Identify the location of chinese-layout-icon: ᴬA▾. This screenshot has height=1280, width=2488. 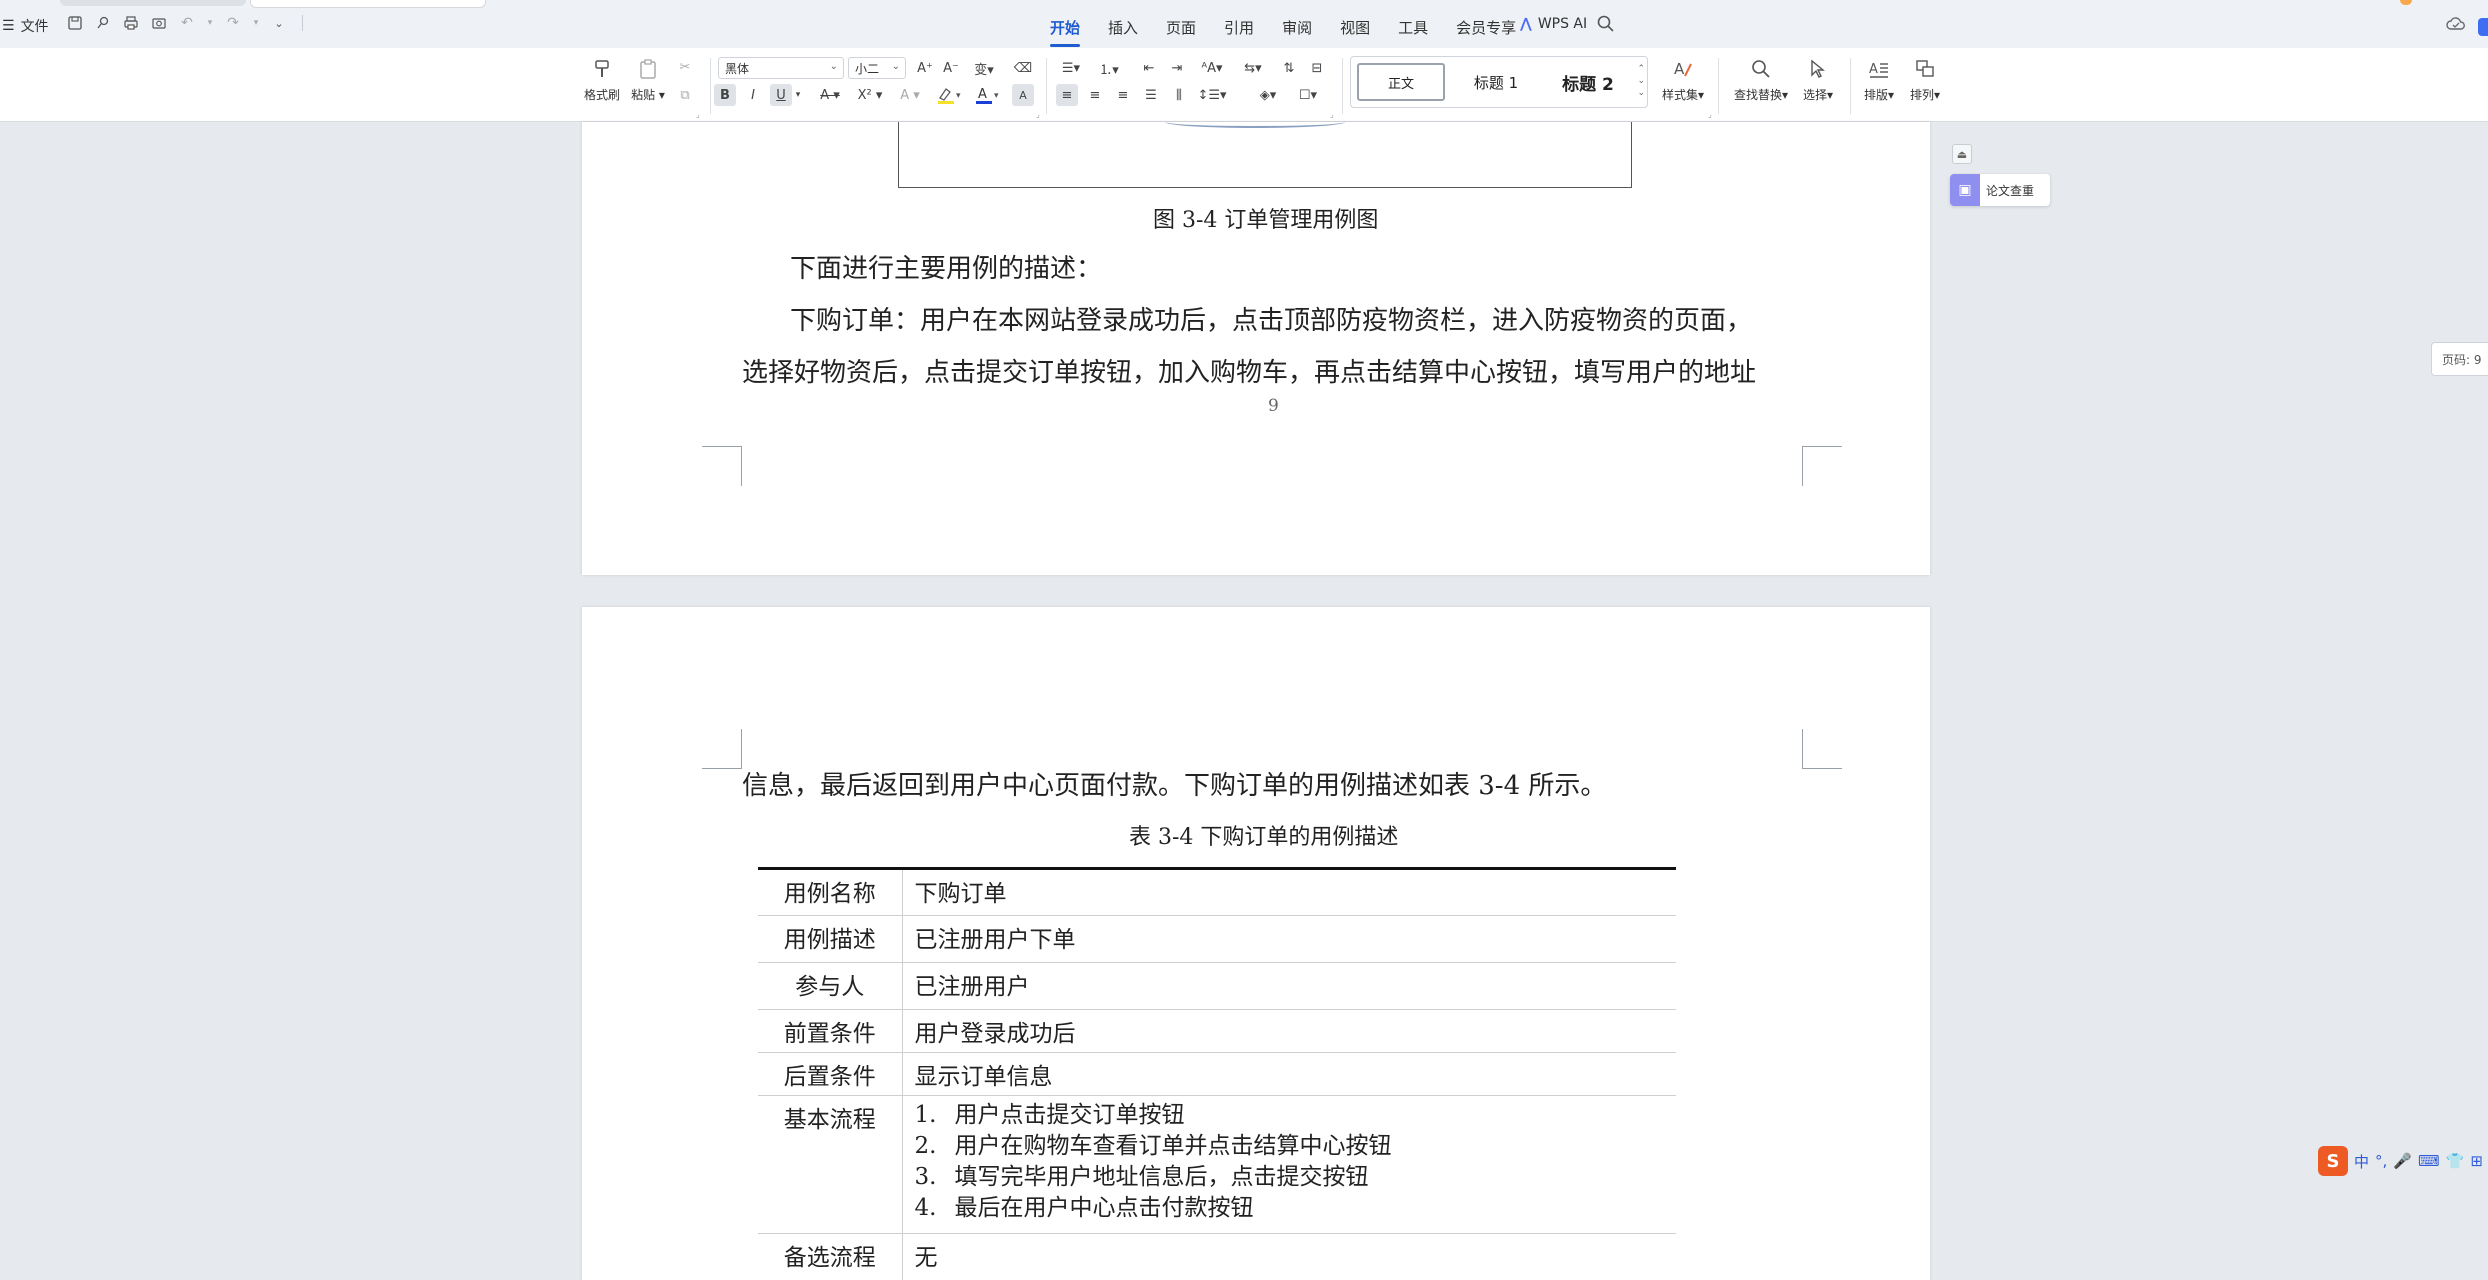
(1212, 68).